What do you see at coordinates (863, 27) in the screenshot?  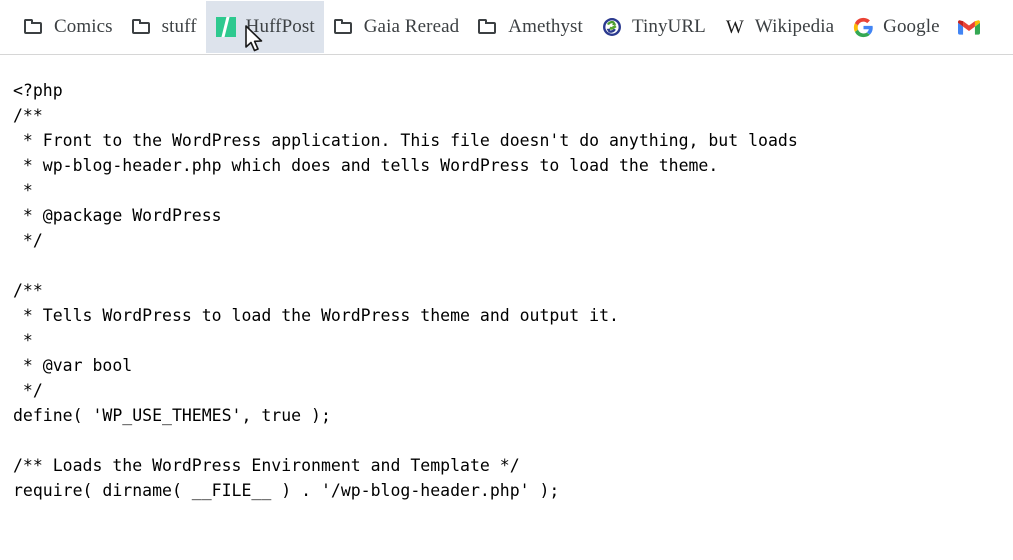 I see `google-icon` at bounding box center [863, 27].